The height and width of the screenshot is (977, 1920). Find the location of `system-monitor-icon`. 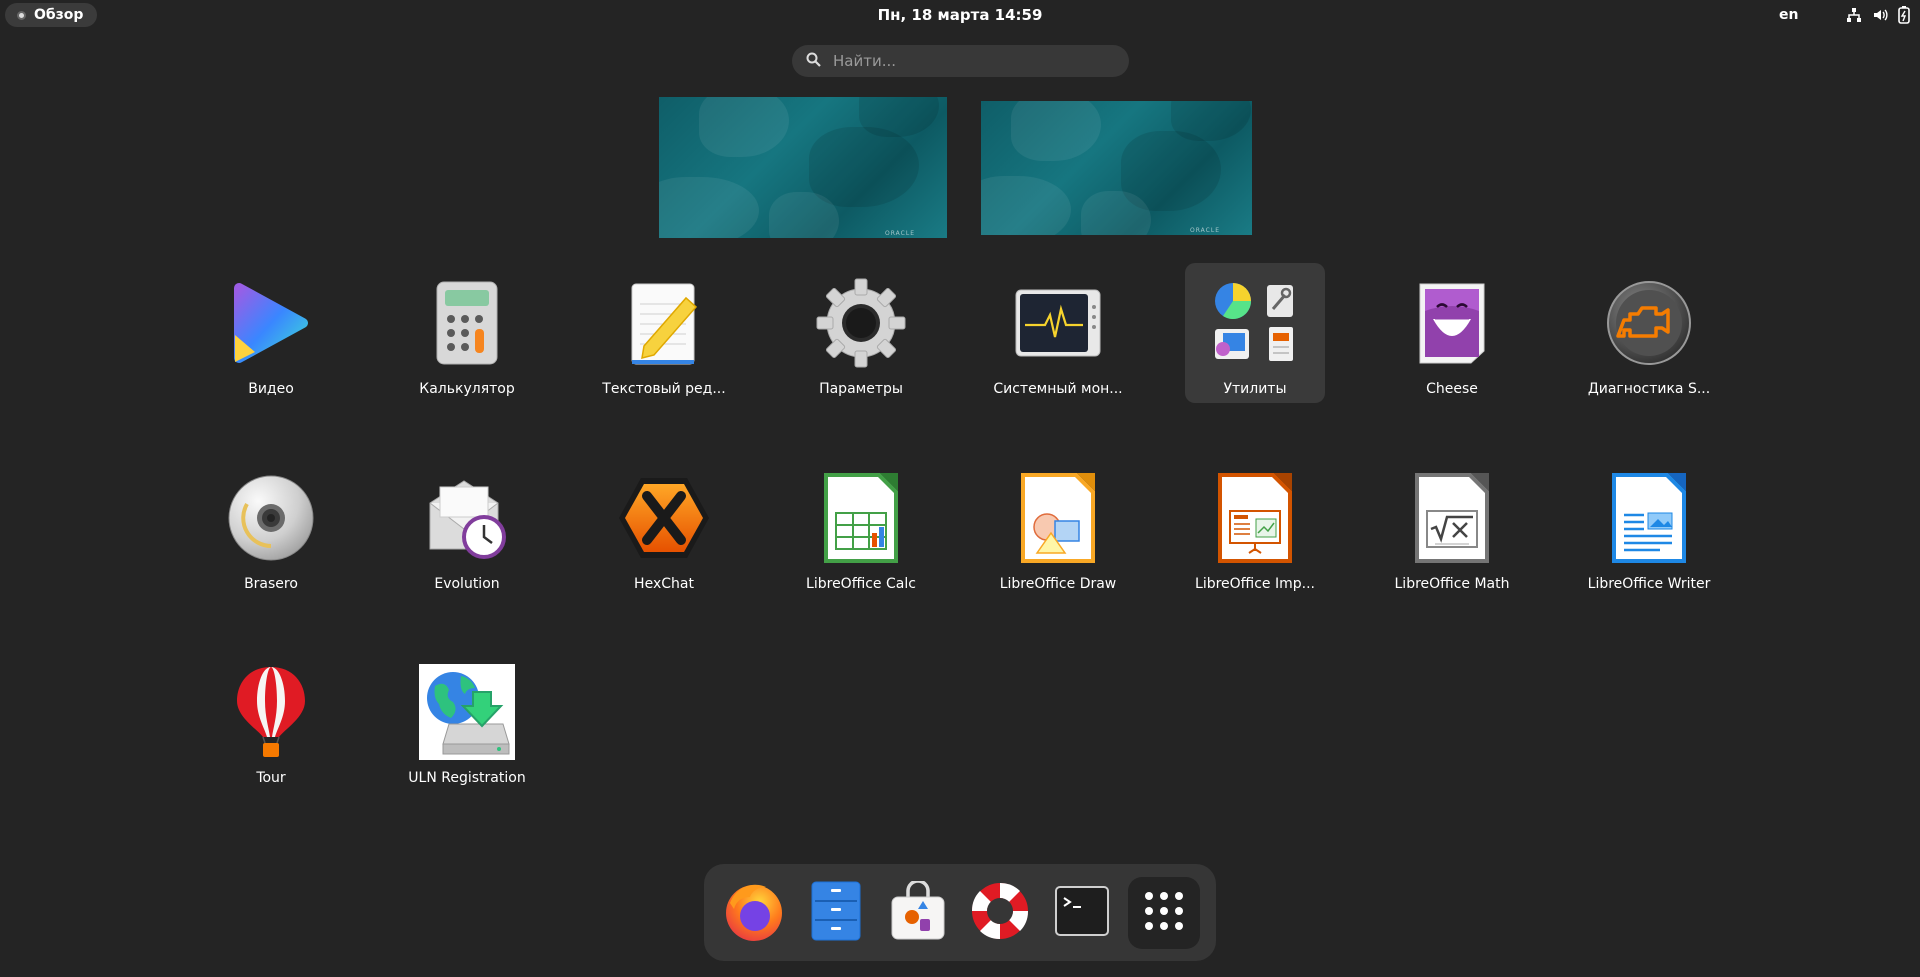

system-monitor-icon is located at coordinates (1058, 323).